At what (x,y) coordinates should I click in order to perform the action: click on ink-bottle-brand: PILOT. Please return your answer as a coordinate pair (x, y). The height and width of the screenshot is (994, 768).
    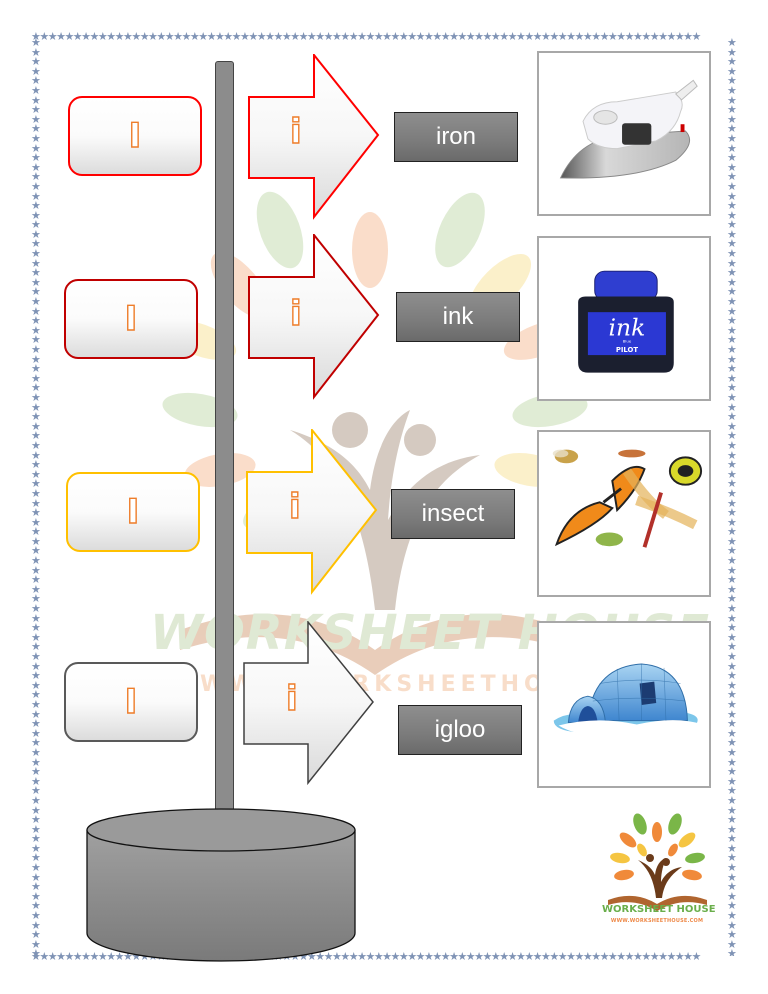
    Looking at the image, I should click on (627, 350).